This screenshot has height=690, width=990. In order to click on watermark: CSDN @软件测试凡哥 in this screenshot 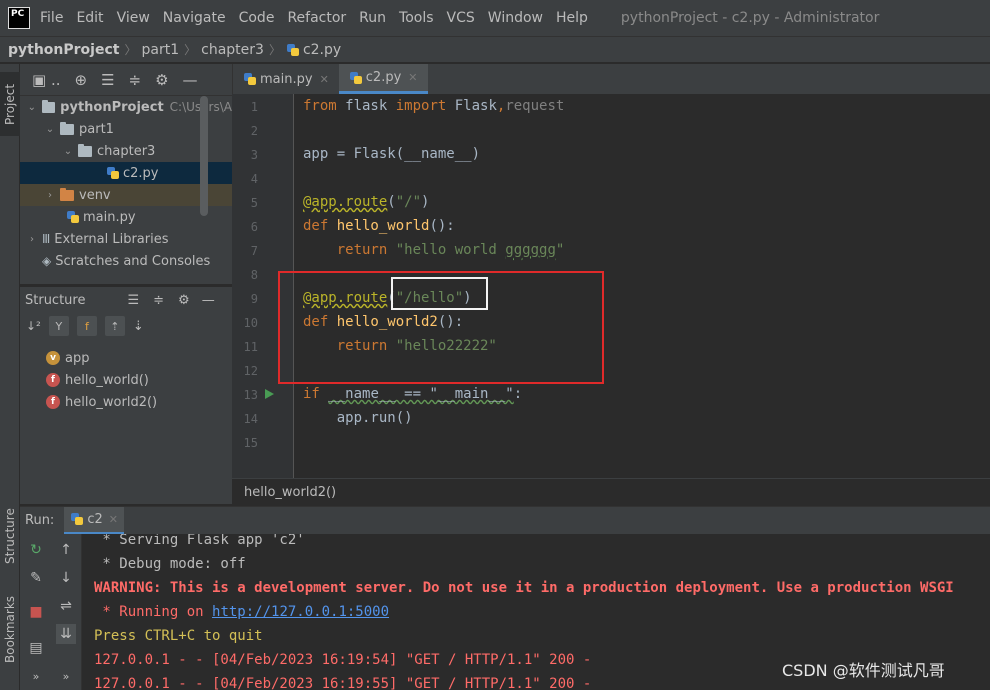, I will do `click(863, 670)`.